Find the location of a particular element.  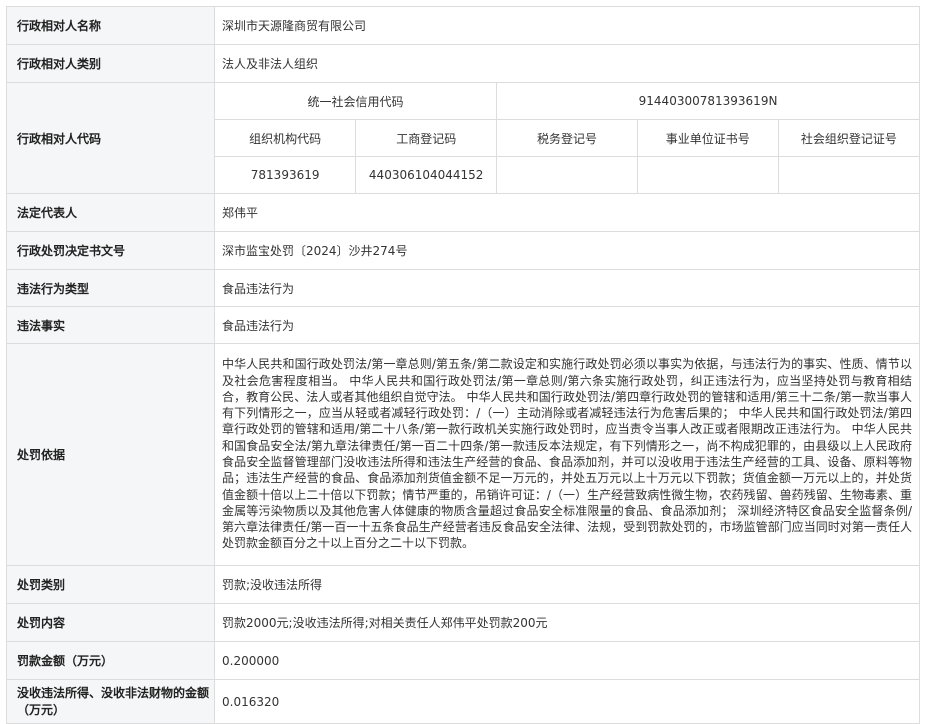

violation-type-label: 违法行为类型 is located at coordinates (110, 288).